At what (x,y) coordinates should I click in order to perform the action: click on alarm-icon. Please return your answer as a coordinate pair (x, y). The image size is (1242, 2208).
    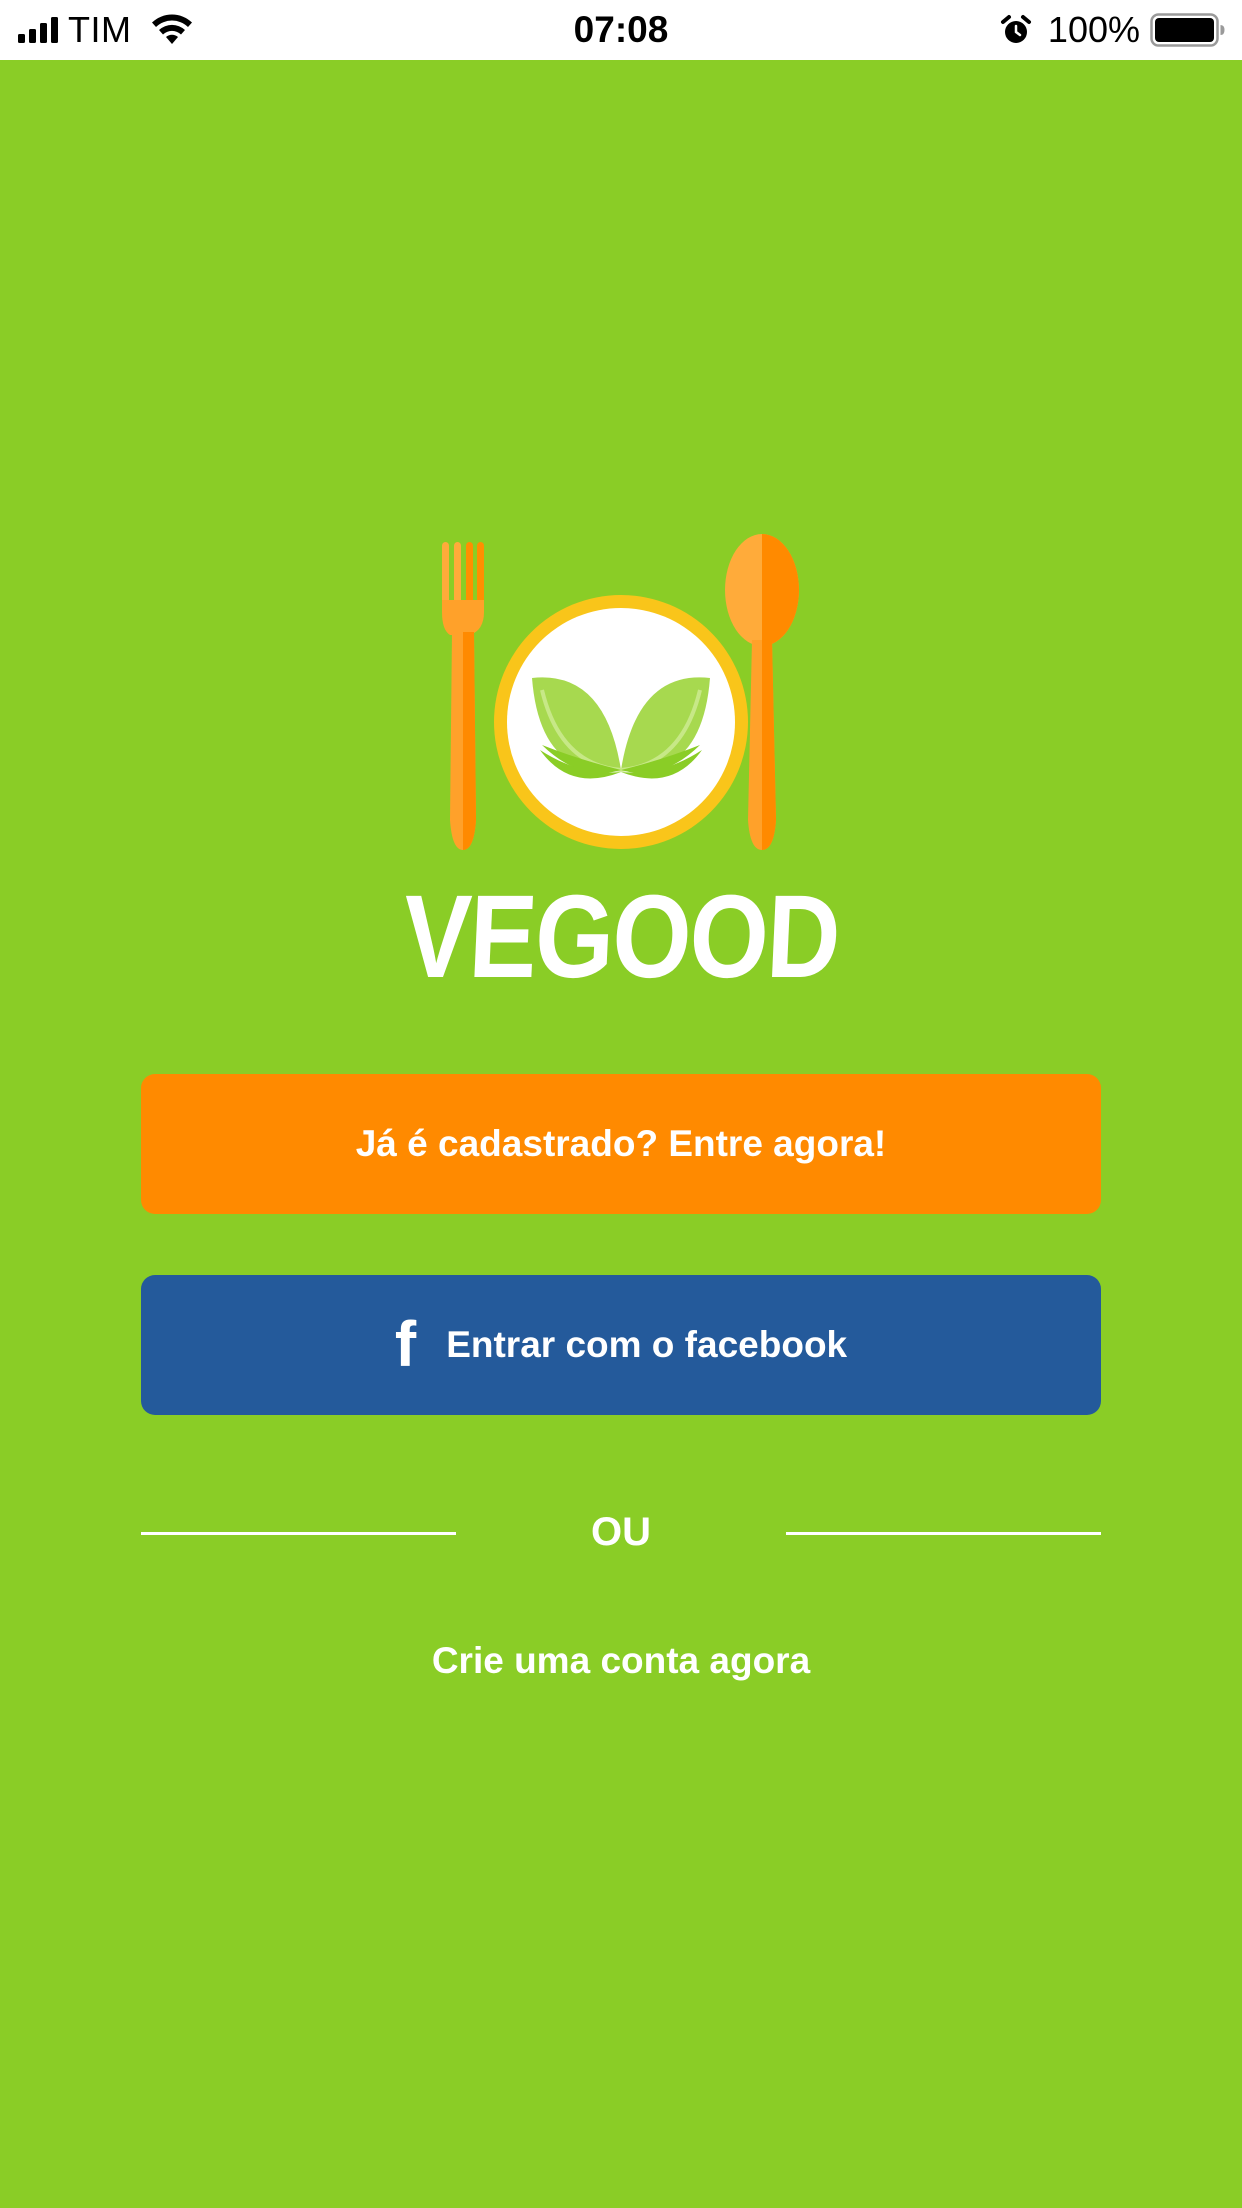
    Looking at the image, I should click on (1015, 29).